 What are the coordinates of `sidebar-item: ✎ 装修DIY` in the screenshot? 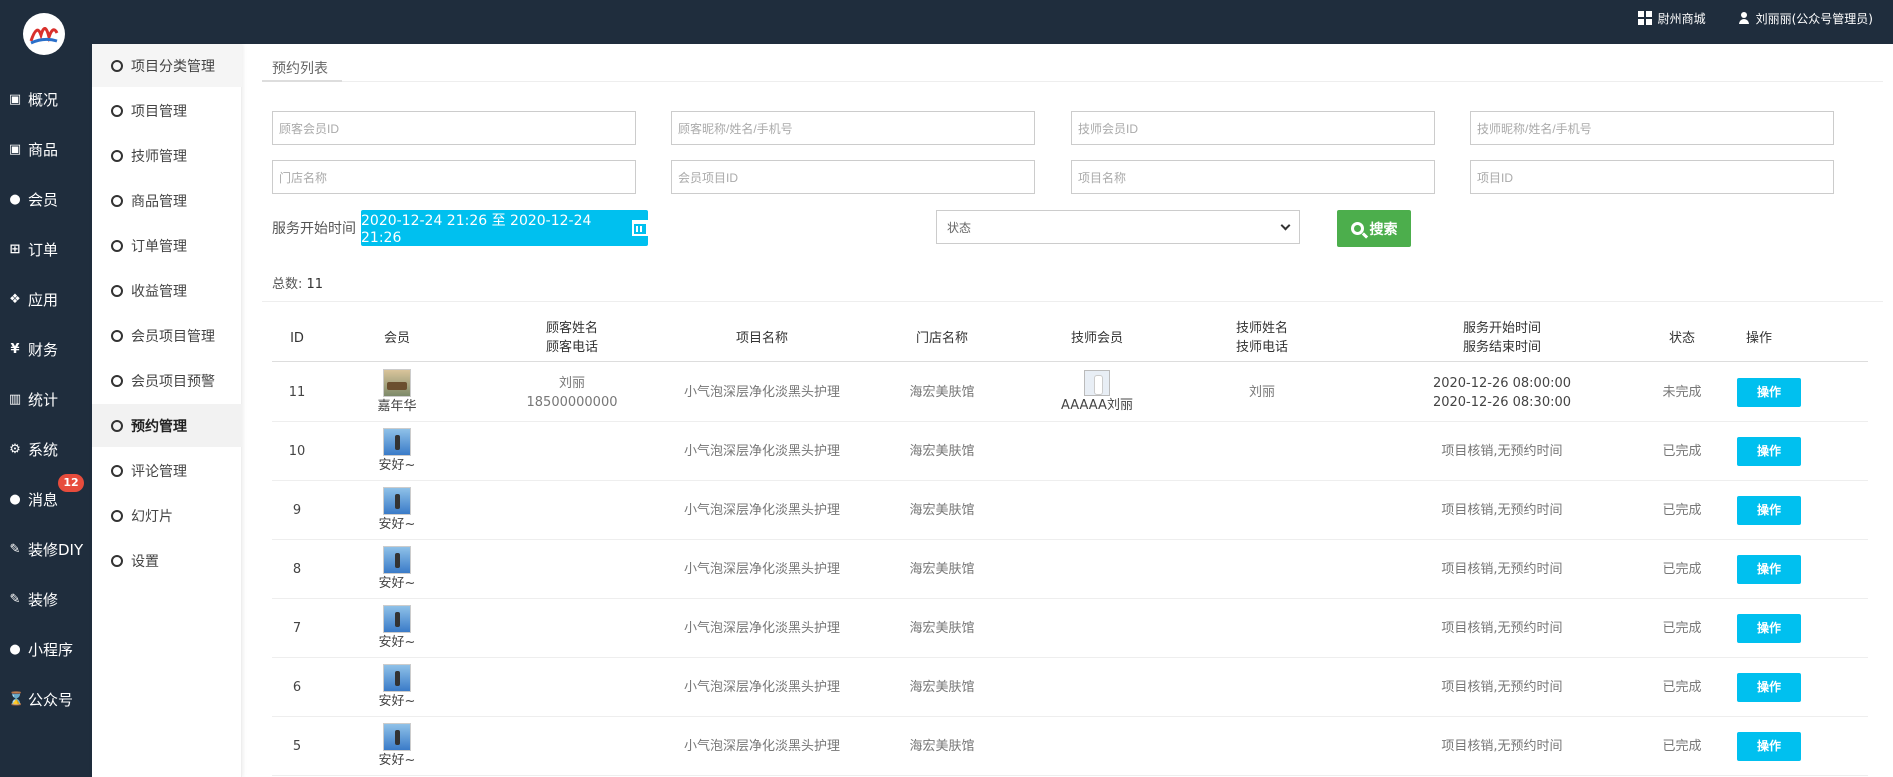 It's located at (46, 549).